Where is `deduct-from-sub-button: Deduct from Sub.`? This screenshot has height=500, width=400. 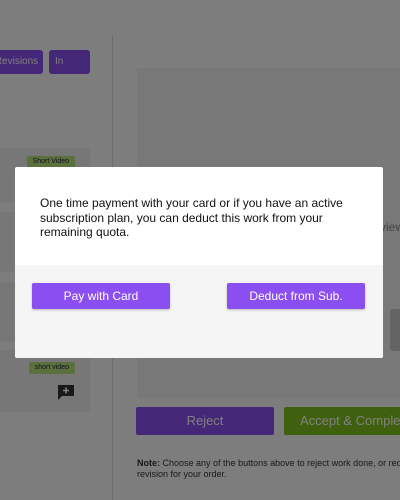 deduct-from-sub-button: Deduct from Sub. is located at coordinates (296, 296).